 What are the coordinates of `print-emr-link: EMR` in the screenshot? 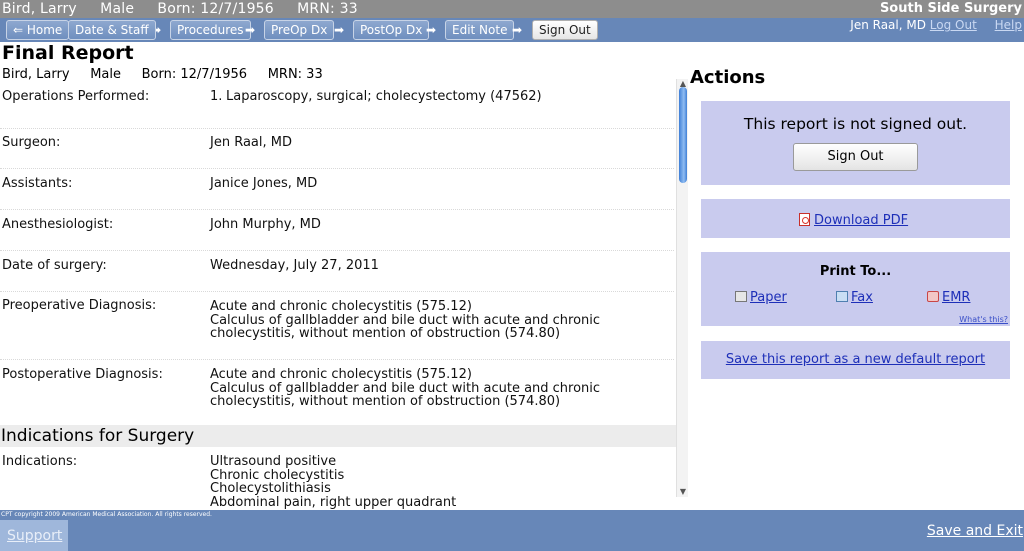 It's located at (948, 297).